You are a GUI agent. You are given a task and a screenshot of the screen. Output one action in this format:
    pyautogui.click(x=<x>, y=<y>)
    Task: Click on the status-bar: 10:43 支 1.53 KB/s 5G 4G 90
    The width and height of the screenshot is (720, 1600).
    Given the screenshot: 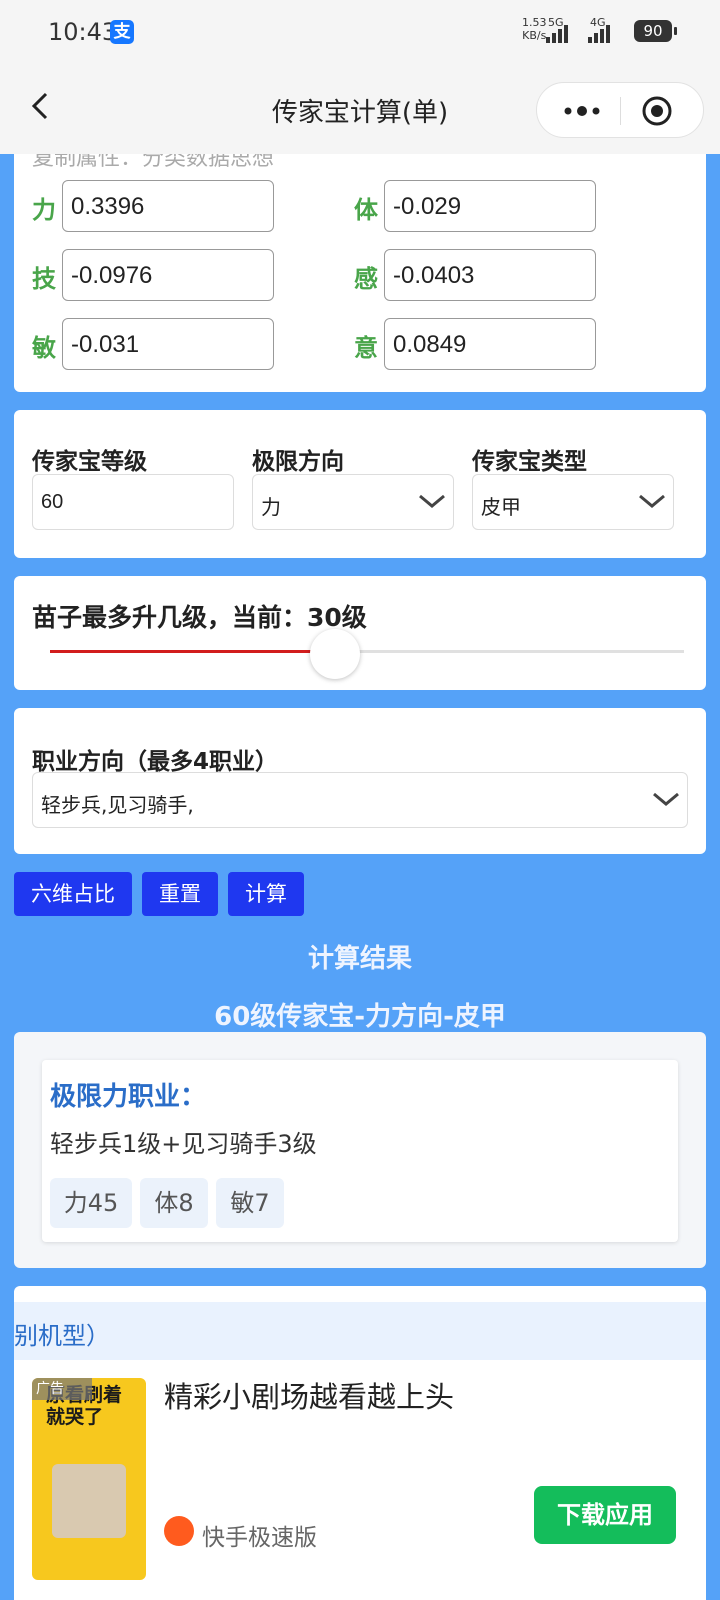 What is the action you would take?
    pyautogui.click(x=360, y=32)
    